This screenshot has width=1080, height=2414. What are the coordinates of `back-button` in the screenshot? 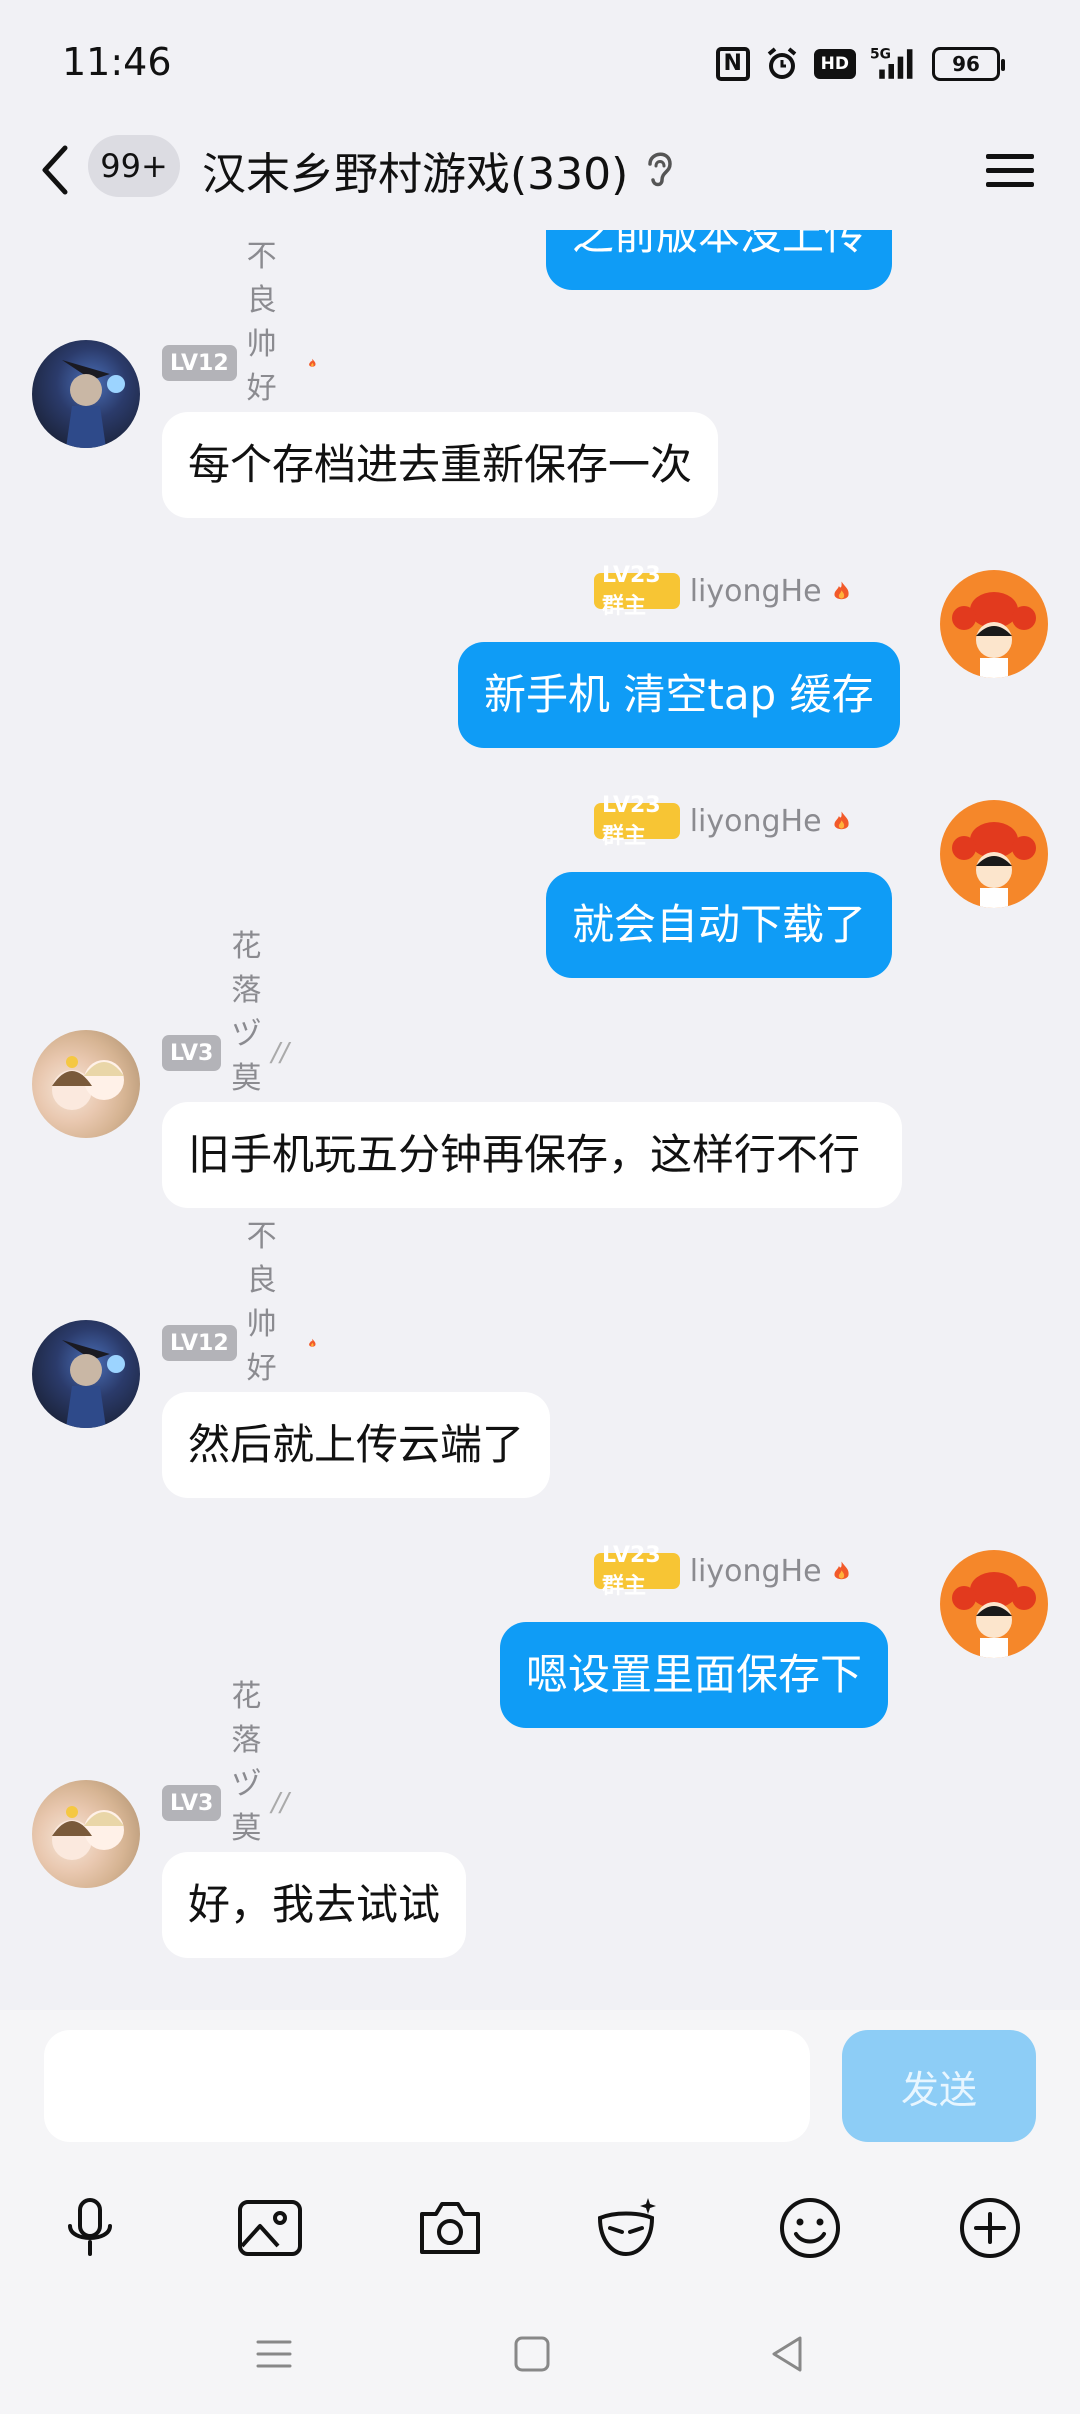 It's located at (55, 170).